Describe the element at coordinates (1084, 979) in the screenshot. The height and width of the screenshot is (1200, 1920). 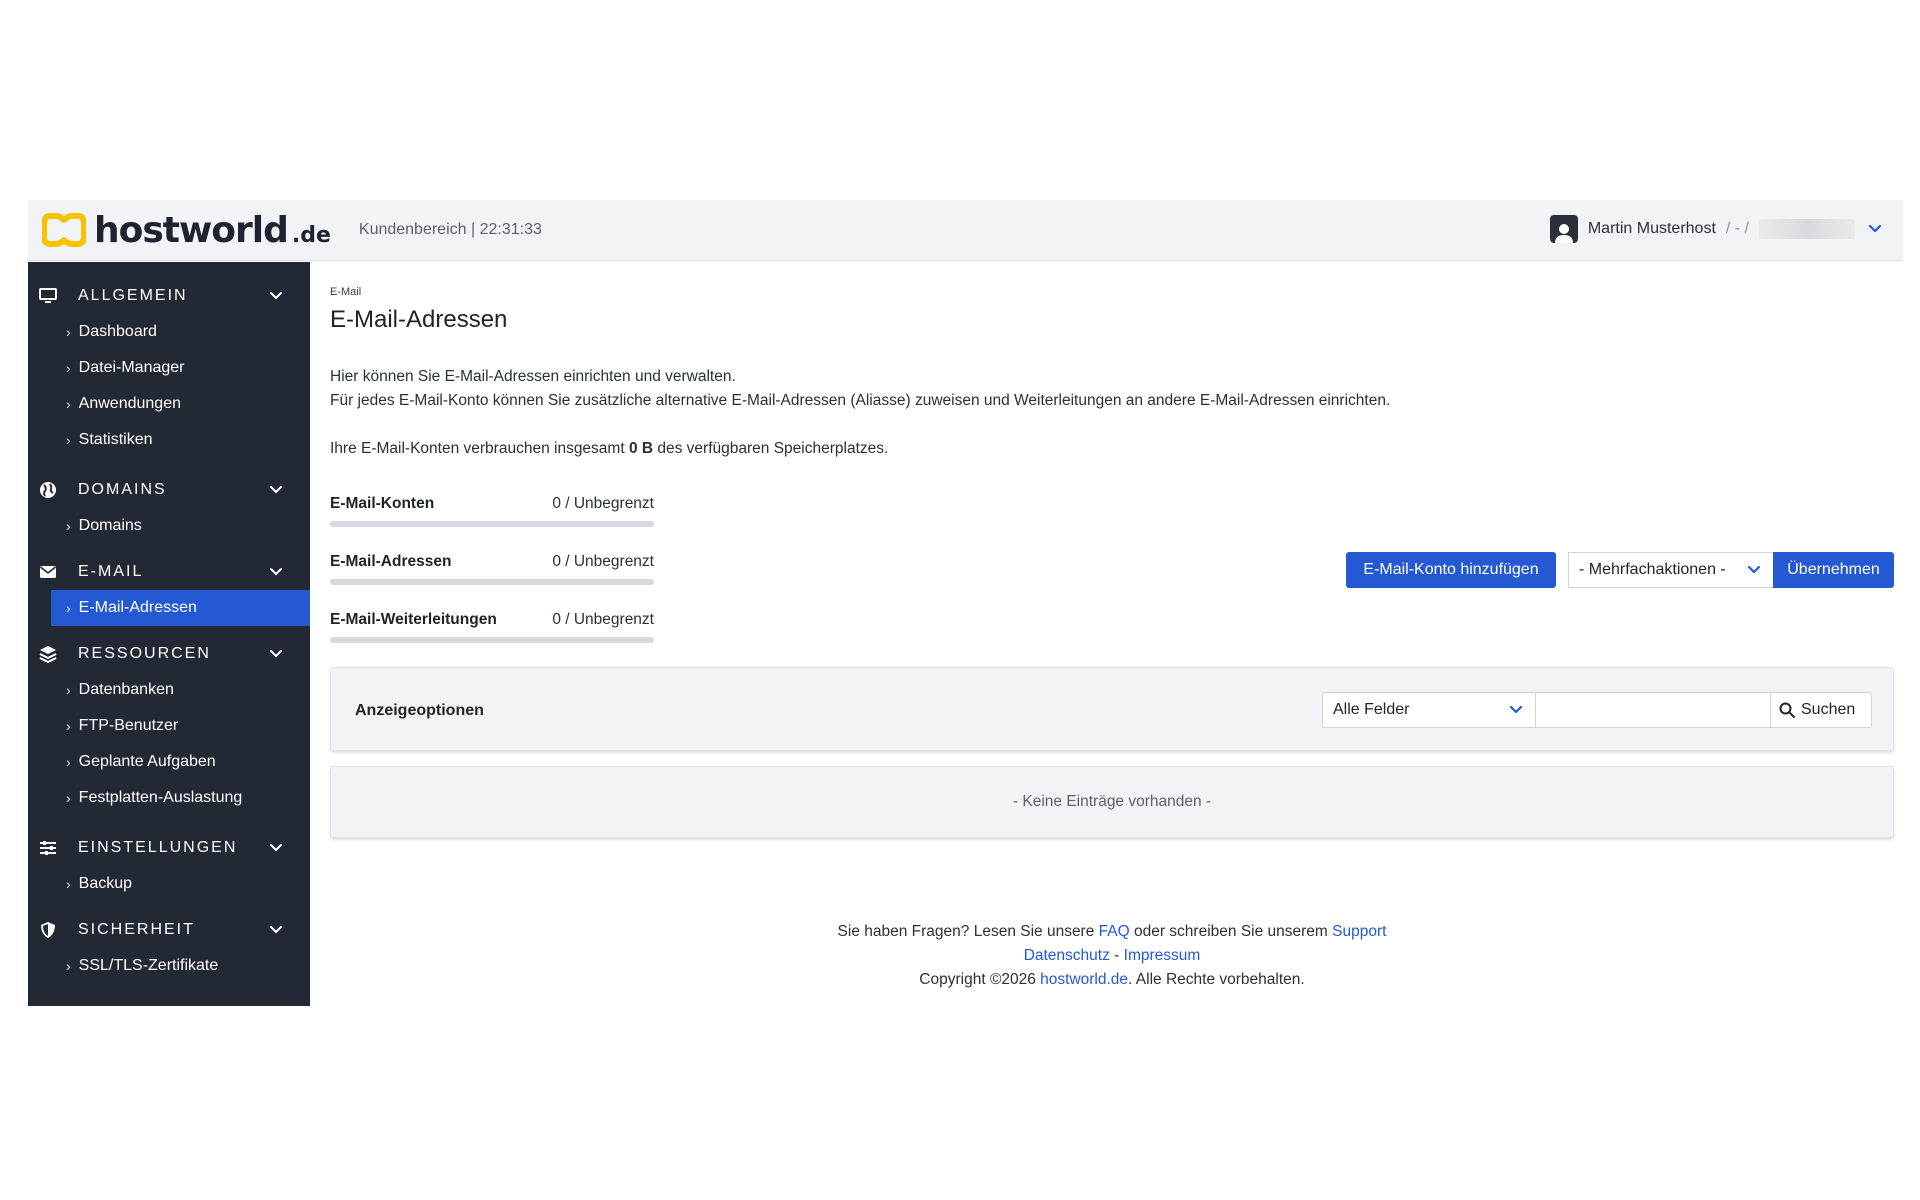
I see `home-link: hostworld.de` at that location.